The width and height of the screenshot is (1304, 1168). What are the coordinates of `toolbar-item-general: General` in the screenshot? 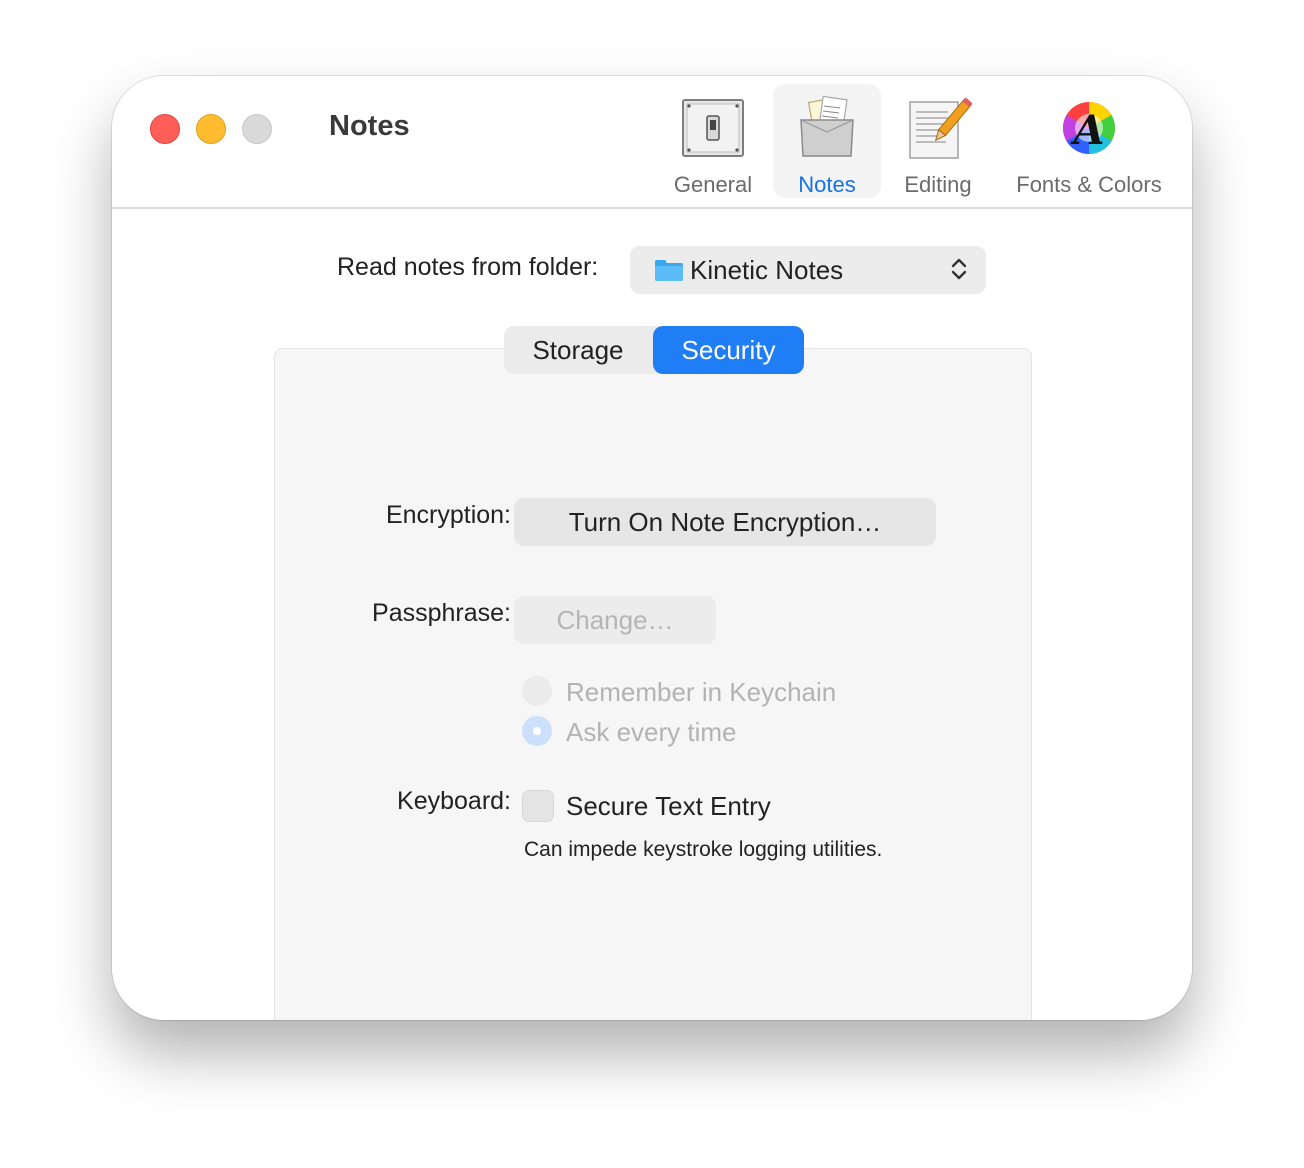 It's located at (713, 141).